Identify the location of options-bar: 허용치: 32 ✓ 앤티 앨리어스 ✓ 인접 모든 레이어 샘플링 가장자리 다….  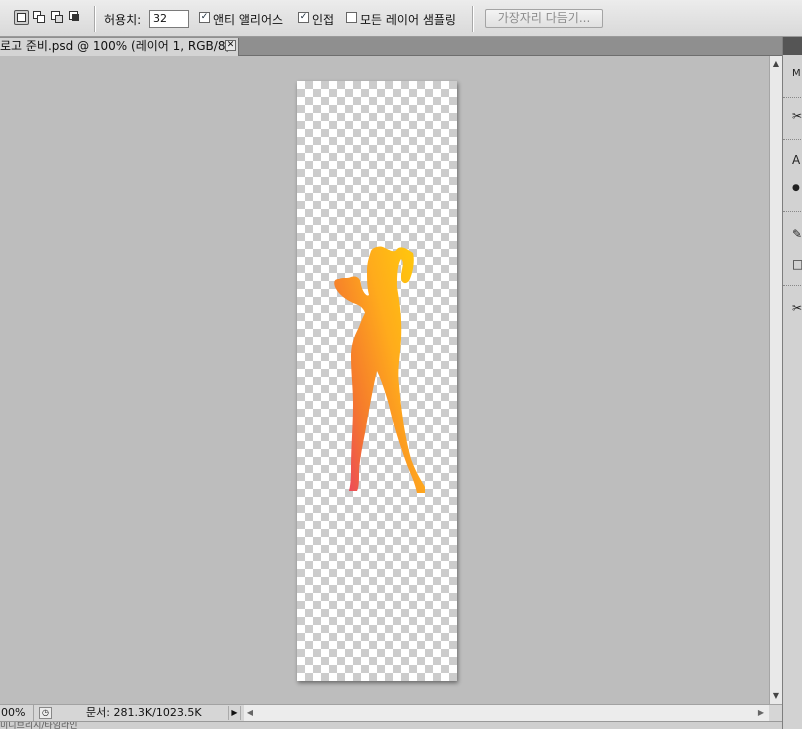
(401, 18).